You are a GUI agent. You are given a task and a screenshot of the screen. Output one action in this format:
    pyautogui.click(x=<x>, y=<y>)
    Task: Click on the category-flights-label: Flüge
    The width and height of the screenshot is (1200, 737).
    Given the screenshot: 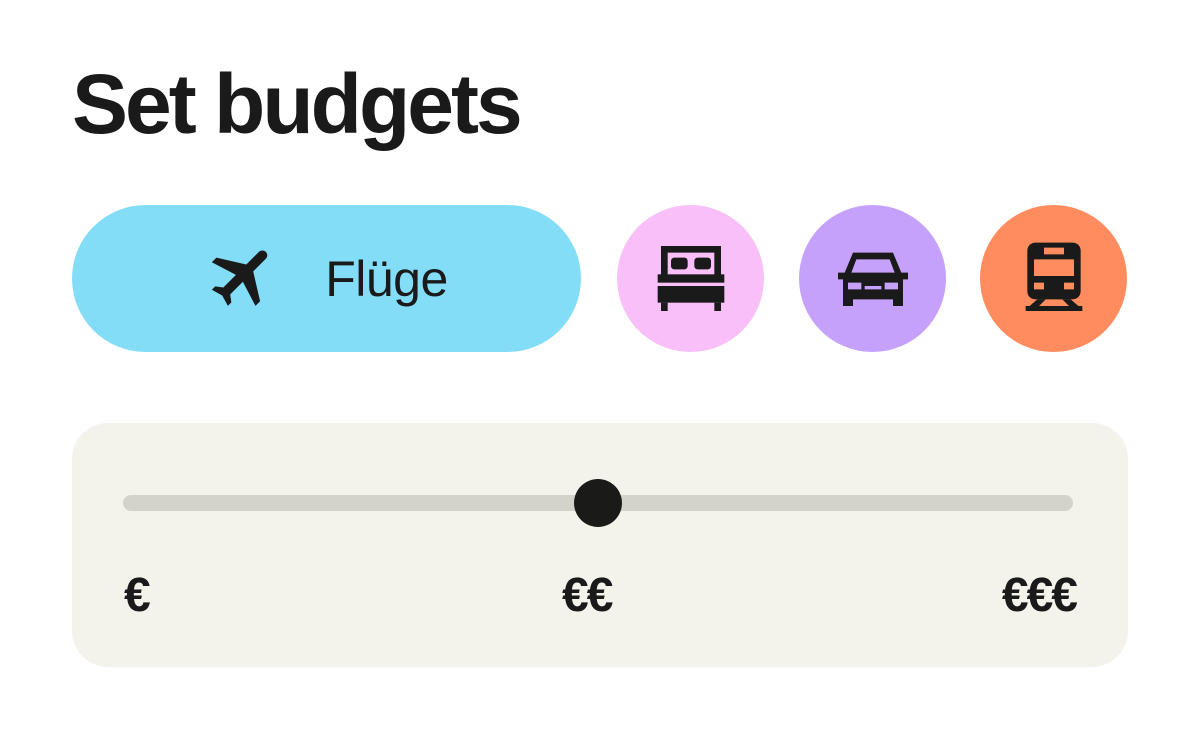 What is the action you would take?
    pyautogui.click(x=386, y=278)
    